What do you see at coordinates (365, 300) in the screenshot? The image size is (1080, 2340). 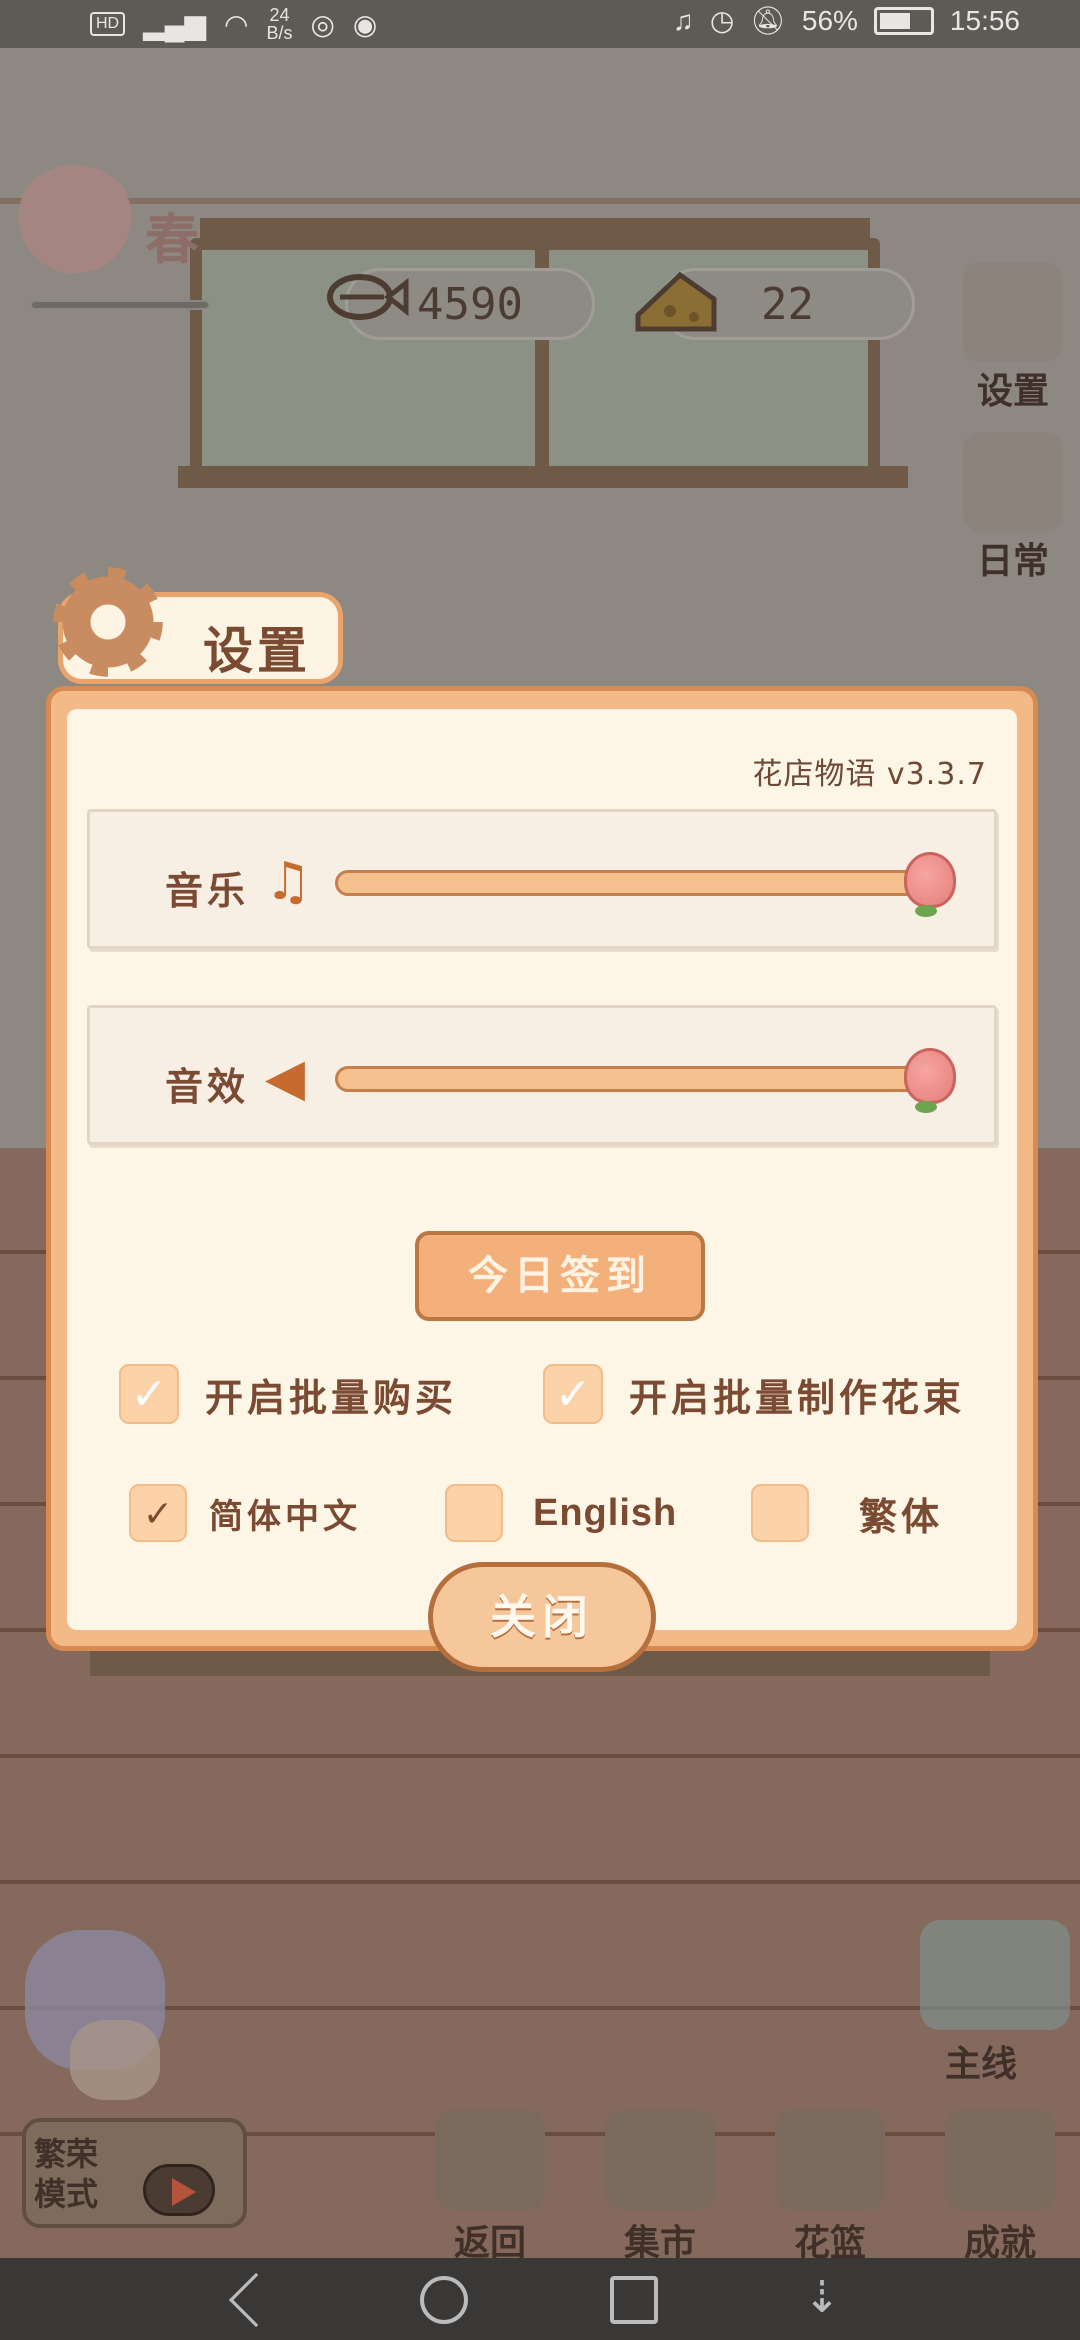 I see `fish-bone-icon` at bounding box center [365, 300].